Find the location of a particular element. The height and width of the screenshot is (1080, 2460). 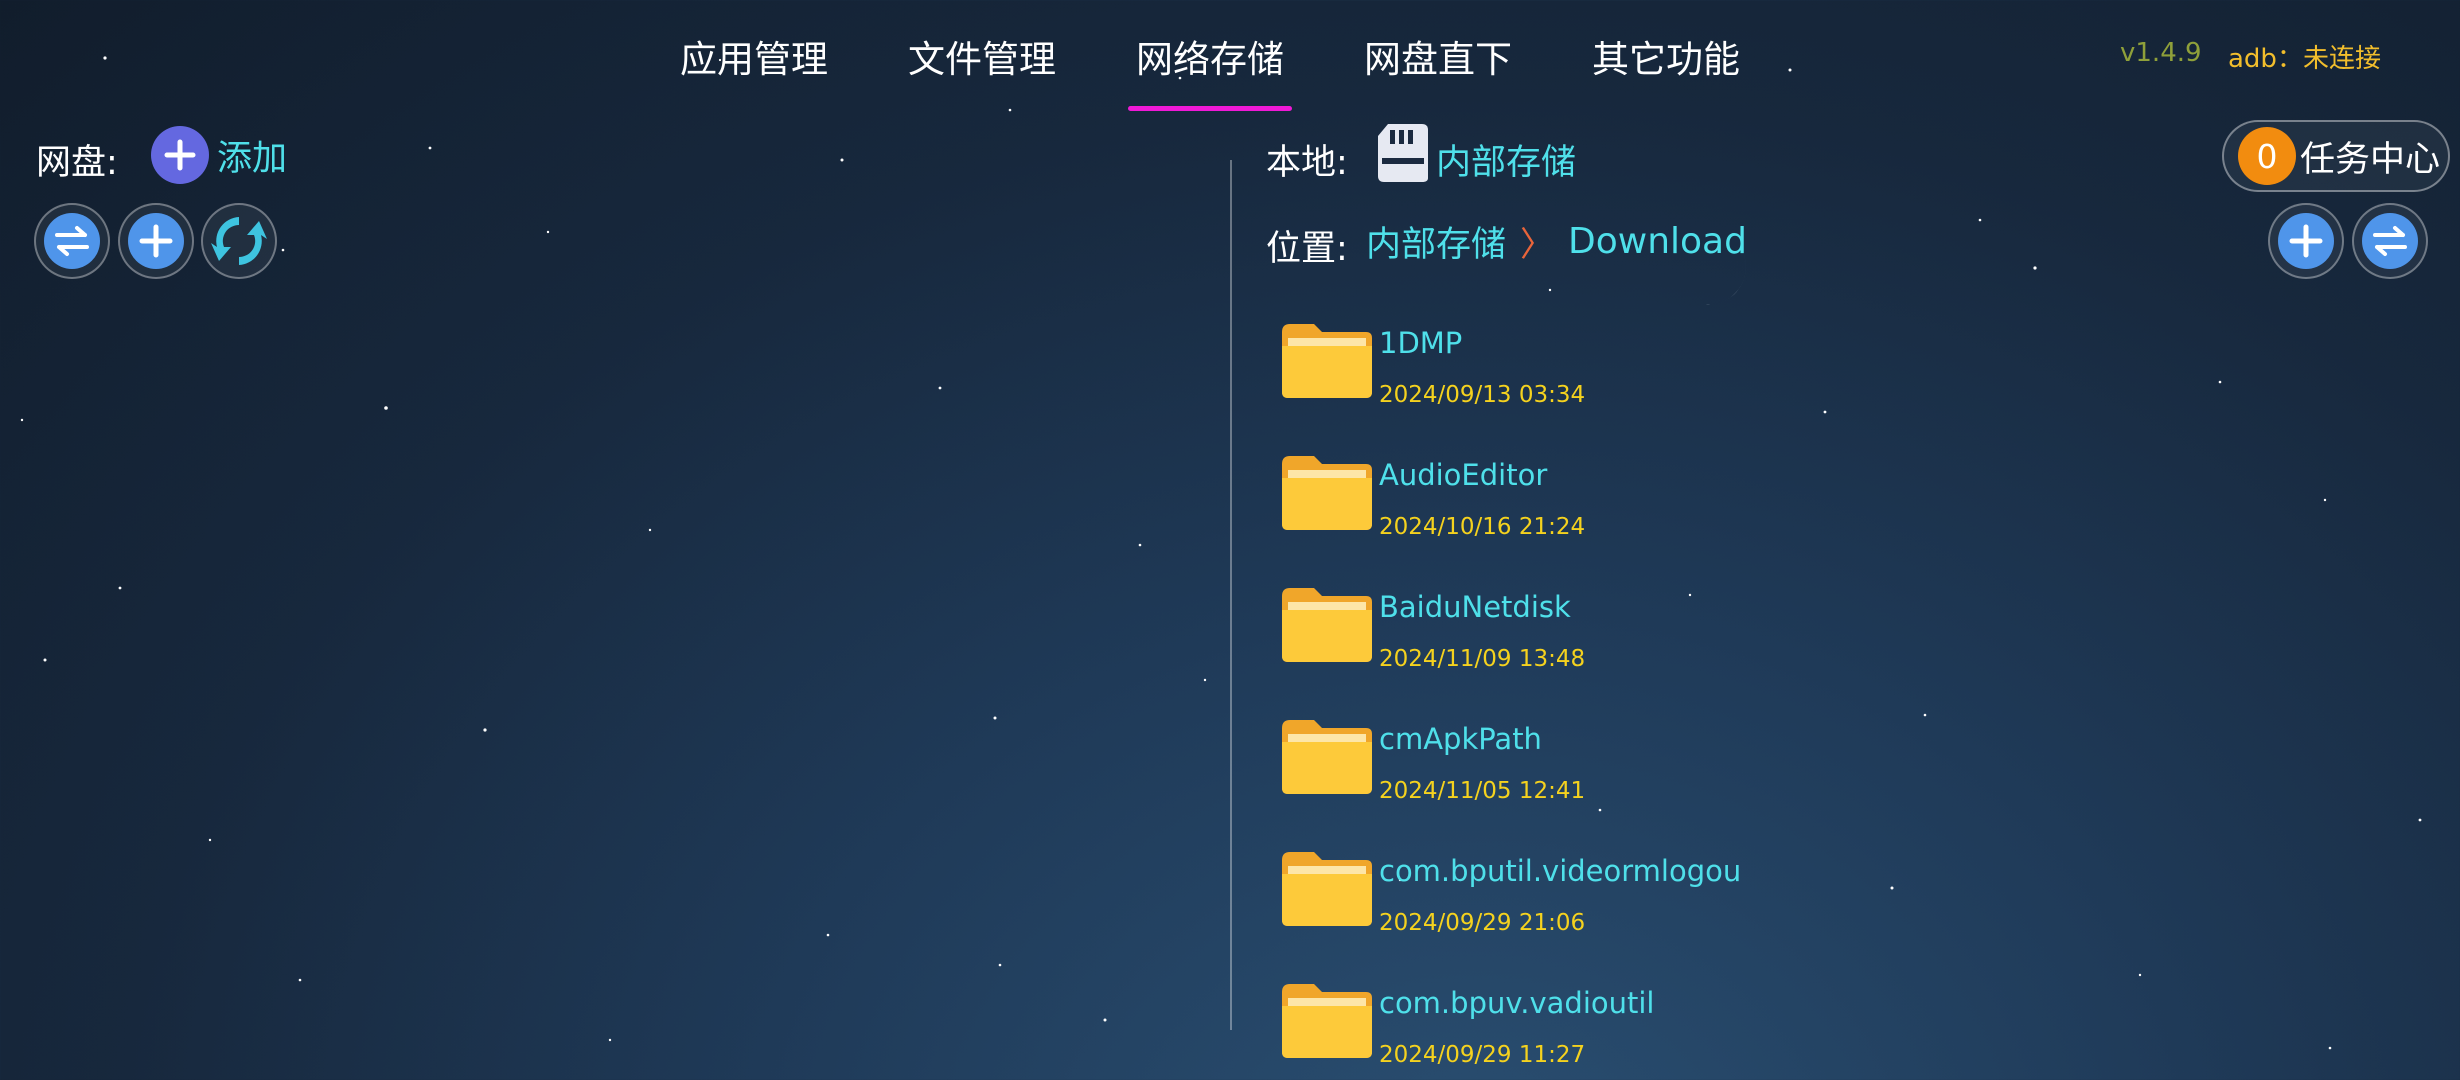

breadcrumb-item-internal-storage: 内部存储 is located at coordinates (1436, 241).